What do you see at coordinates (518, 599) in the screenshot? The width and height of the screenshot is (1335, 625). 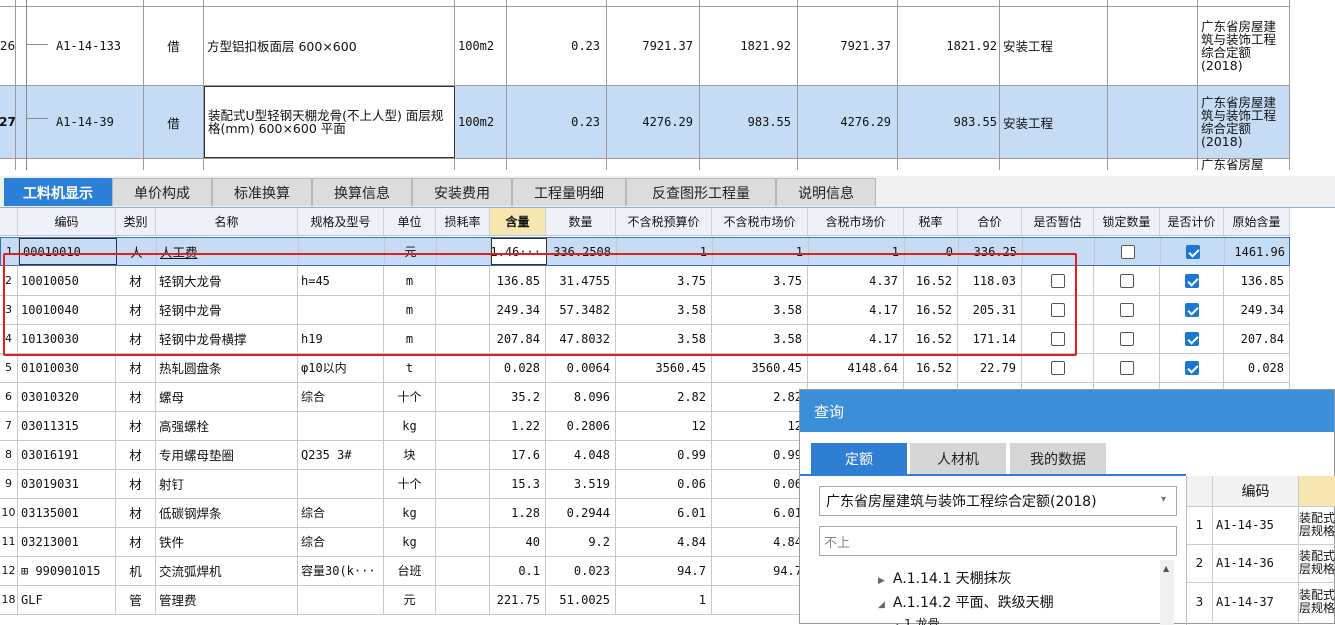 I see `resource-content: 221.75` at bounding box center [518, 599].